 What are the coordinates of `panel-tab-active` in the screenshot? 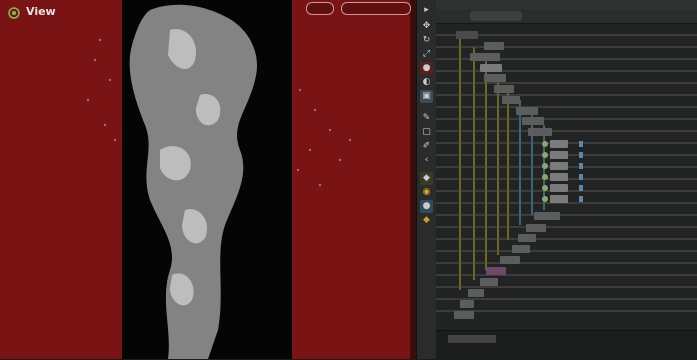 It's located at (496, 16).